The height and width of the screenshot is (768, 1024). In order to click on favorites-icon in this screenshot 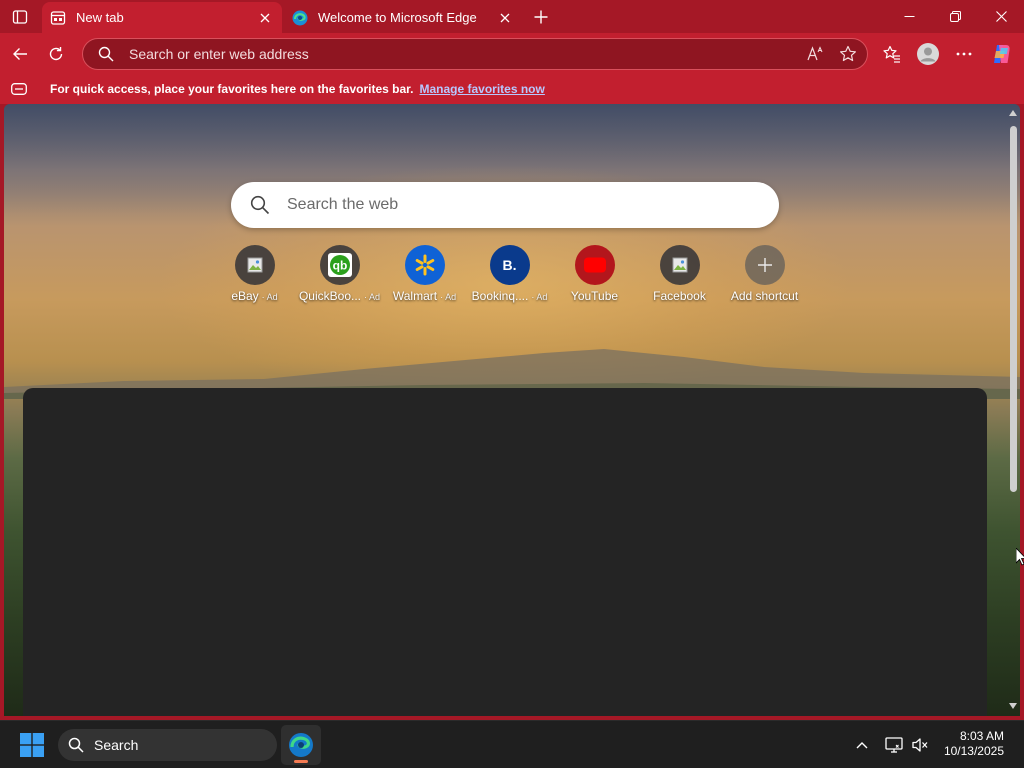, I will do `click(891, 54)`.